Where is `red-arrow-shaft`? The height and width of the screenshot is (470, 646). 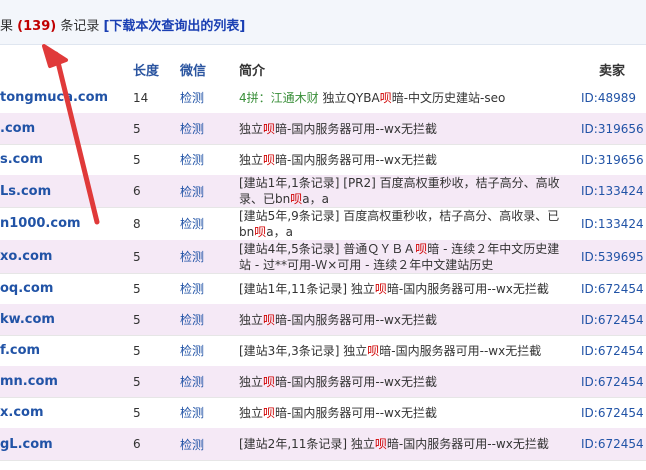 red-arrow-shaft is located at coordinates (76, 138).